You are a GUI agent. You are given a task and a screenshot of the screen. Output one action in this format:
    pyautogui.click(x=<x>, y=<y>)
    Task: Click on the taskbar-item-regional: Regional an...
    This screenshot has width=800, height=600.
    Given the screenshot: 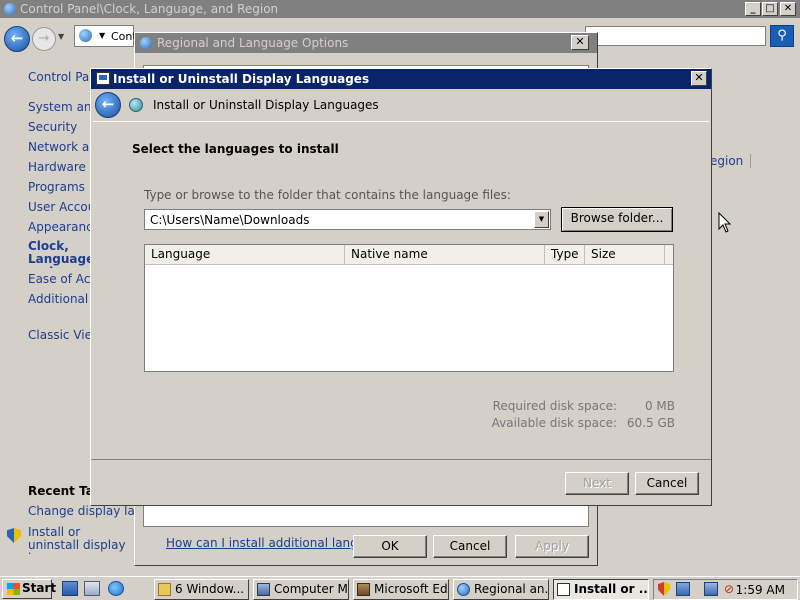 What is the action you would take?
    pyautogui.click(x=501, y=589)
    